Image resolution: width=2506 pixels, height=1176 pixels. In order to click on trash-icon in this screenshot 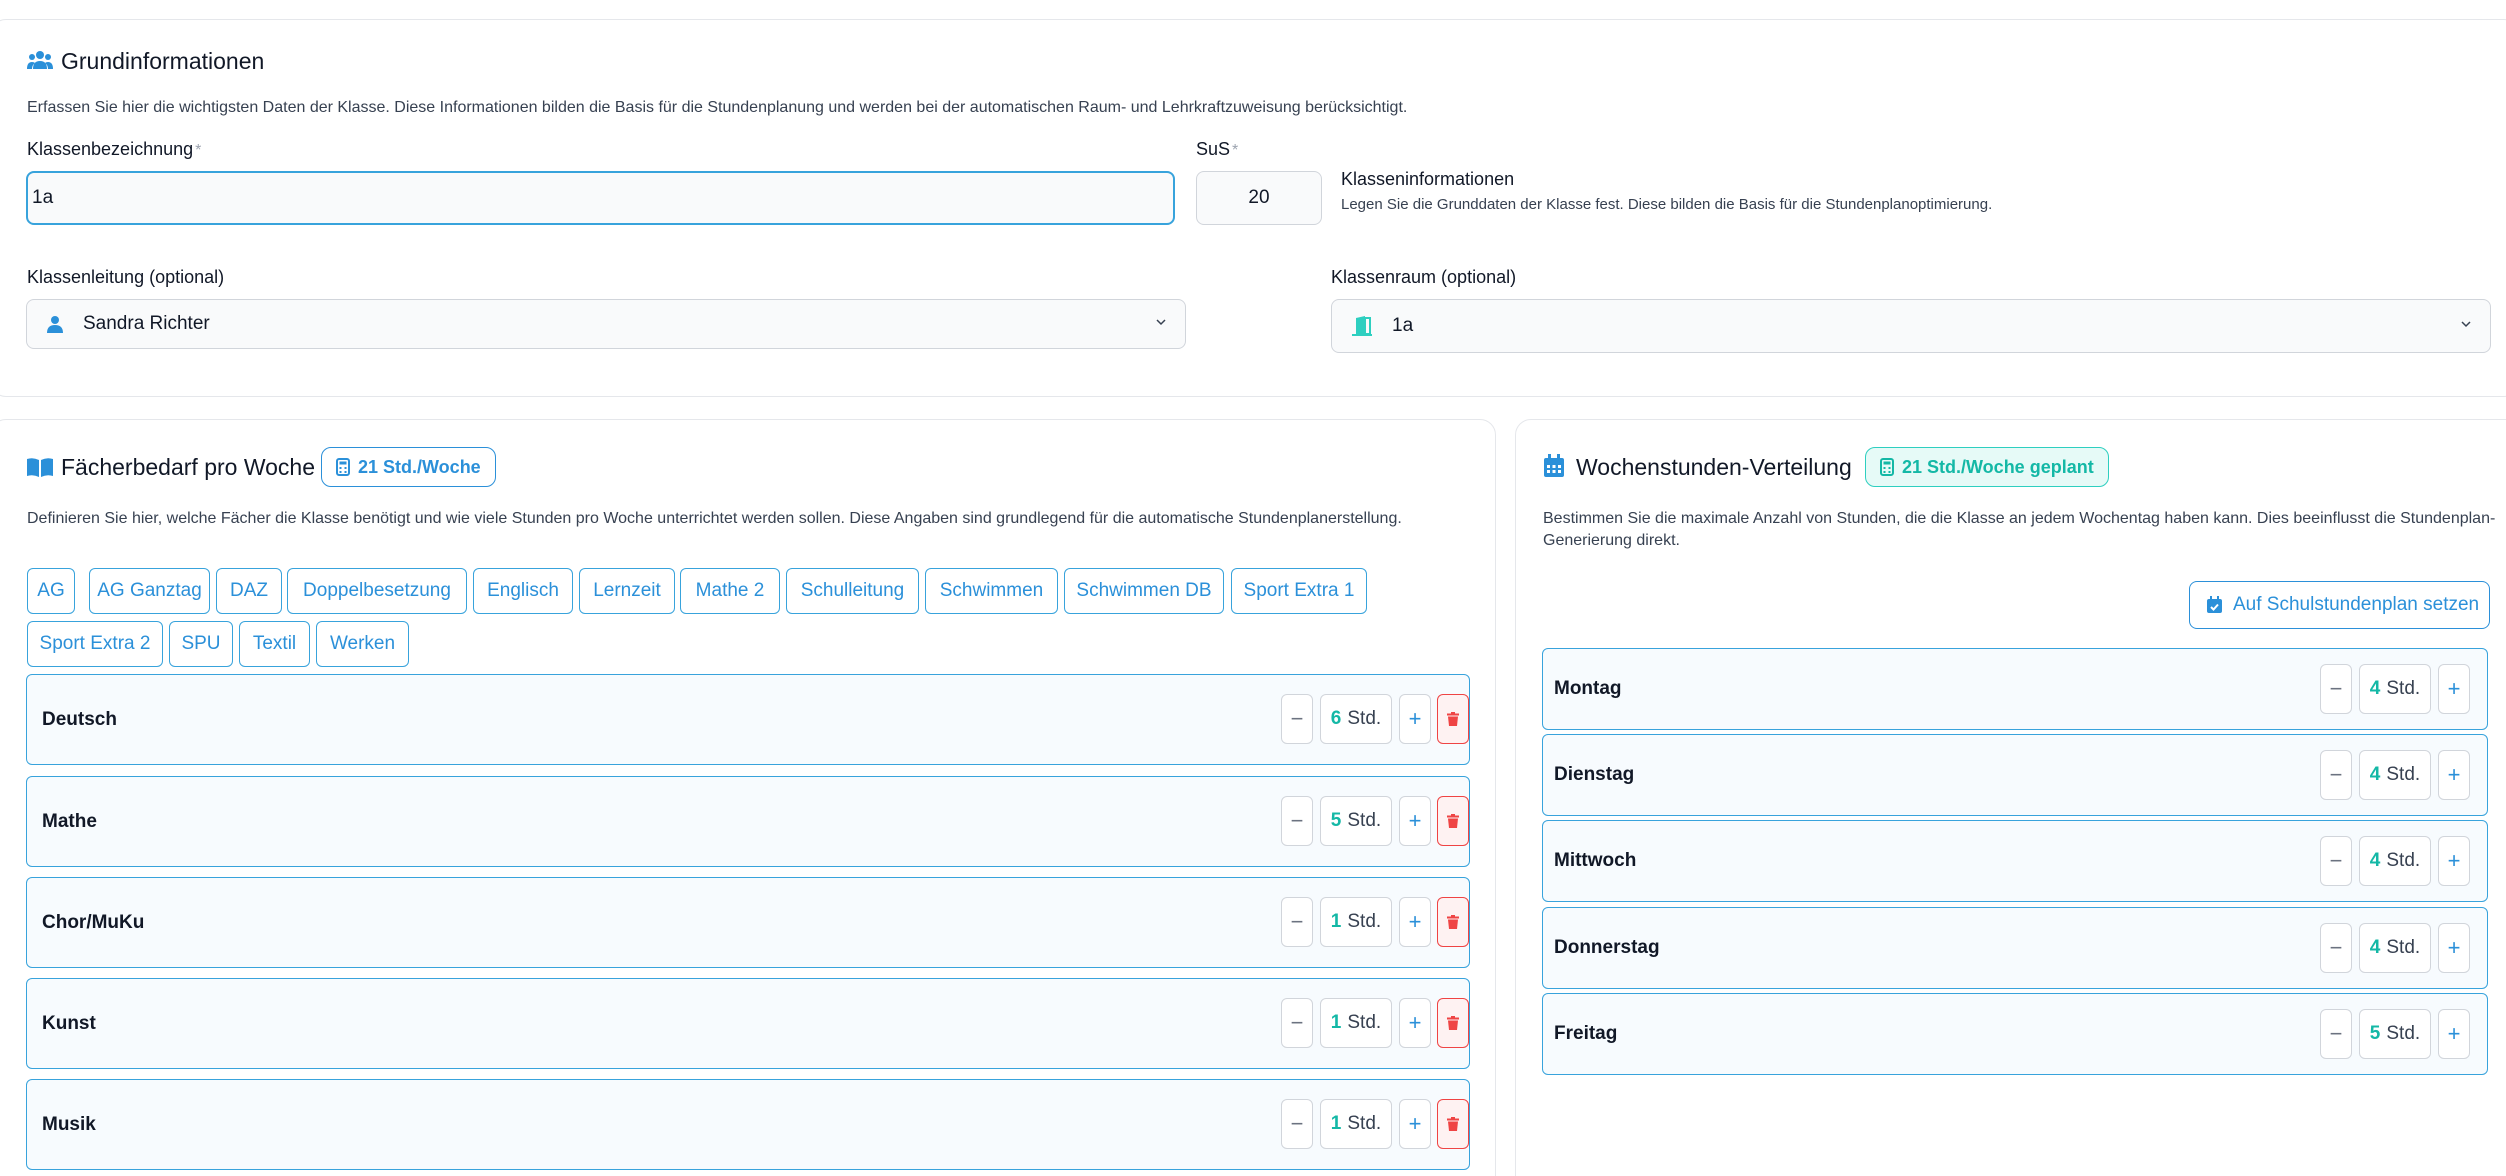, I will do `click(1453, 719)`.